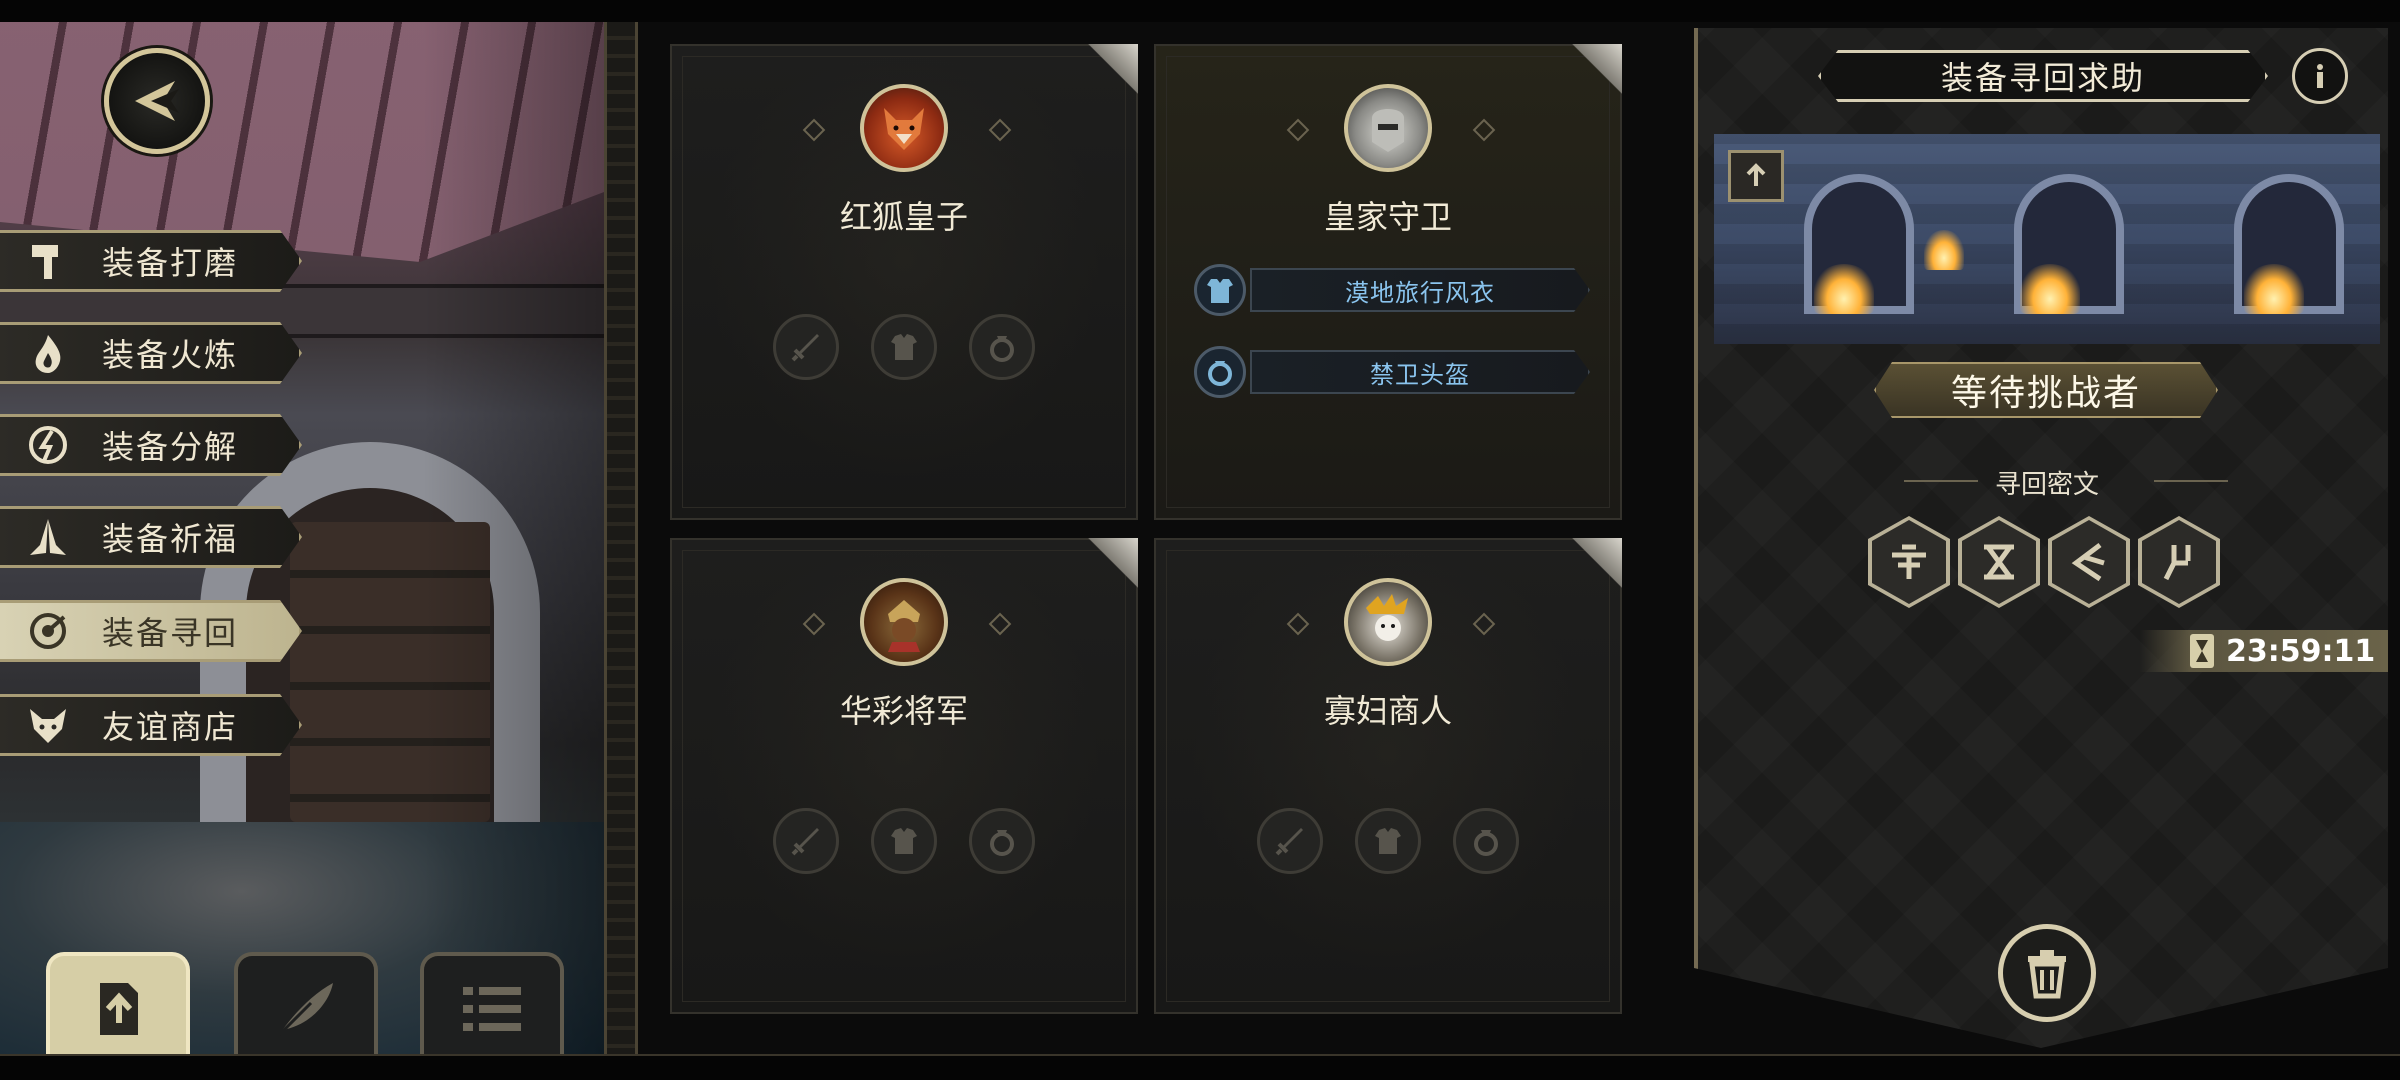 The height and width of the screenshot is (1080, 2400). I want to click on menu-item-bless: 装备祈福, so click(151, 537).